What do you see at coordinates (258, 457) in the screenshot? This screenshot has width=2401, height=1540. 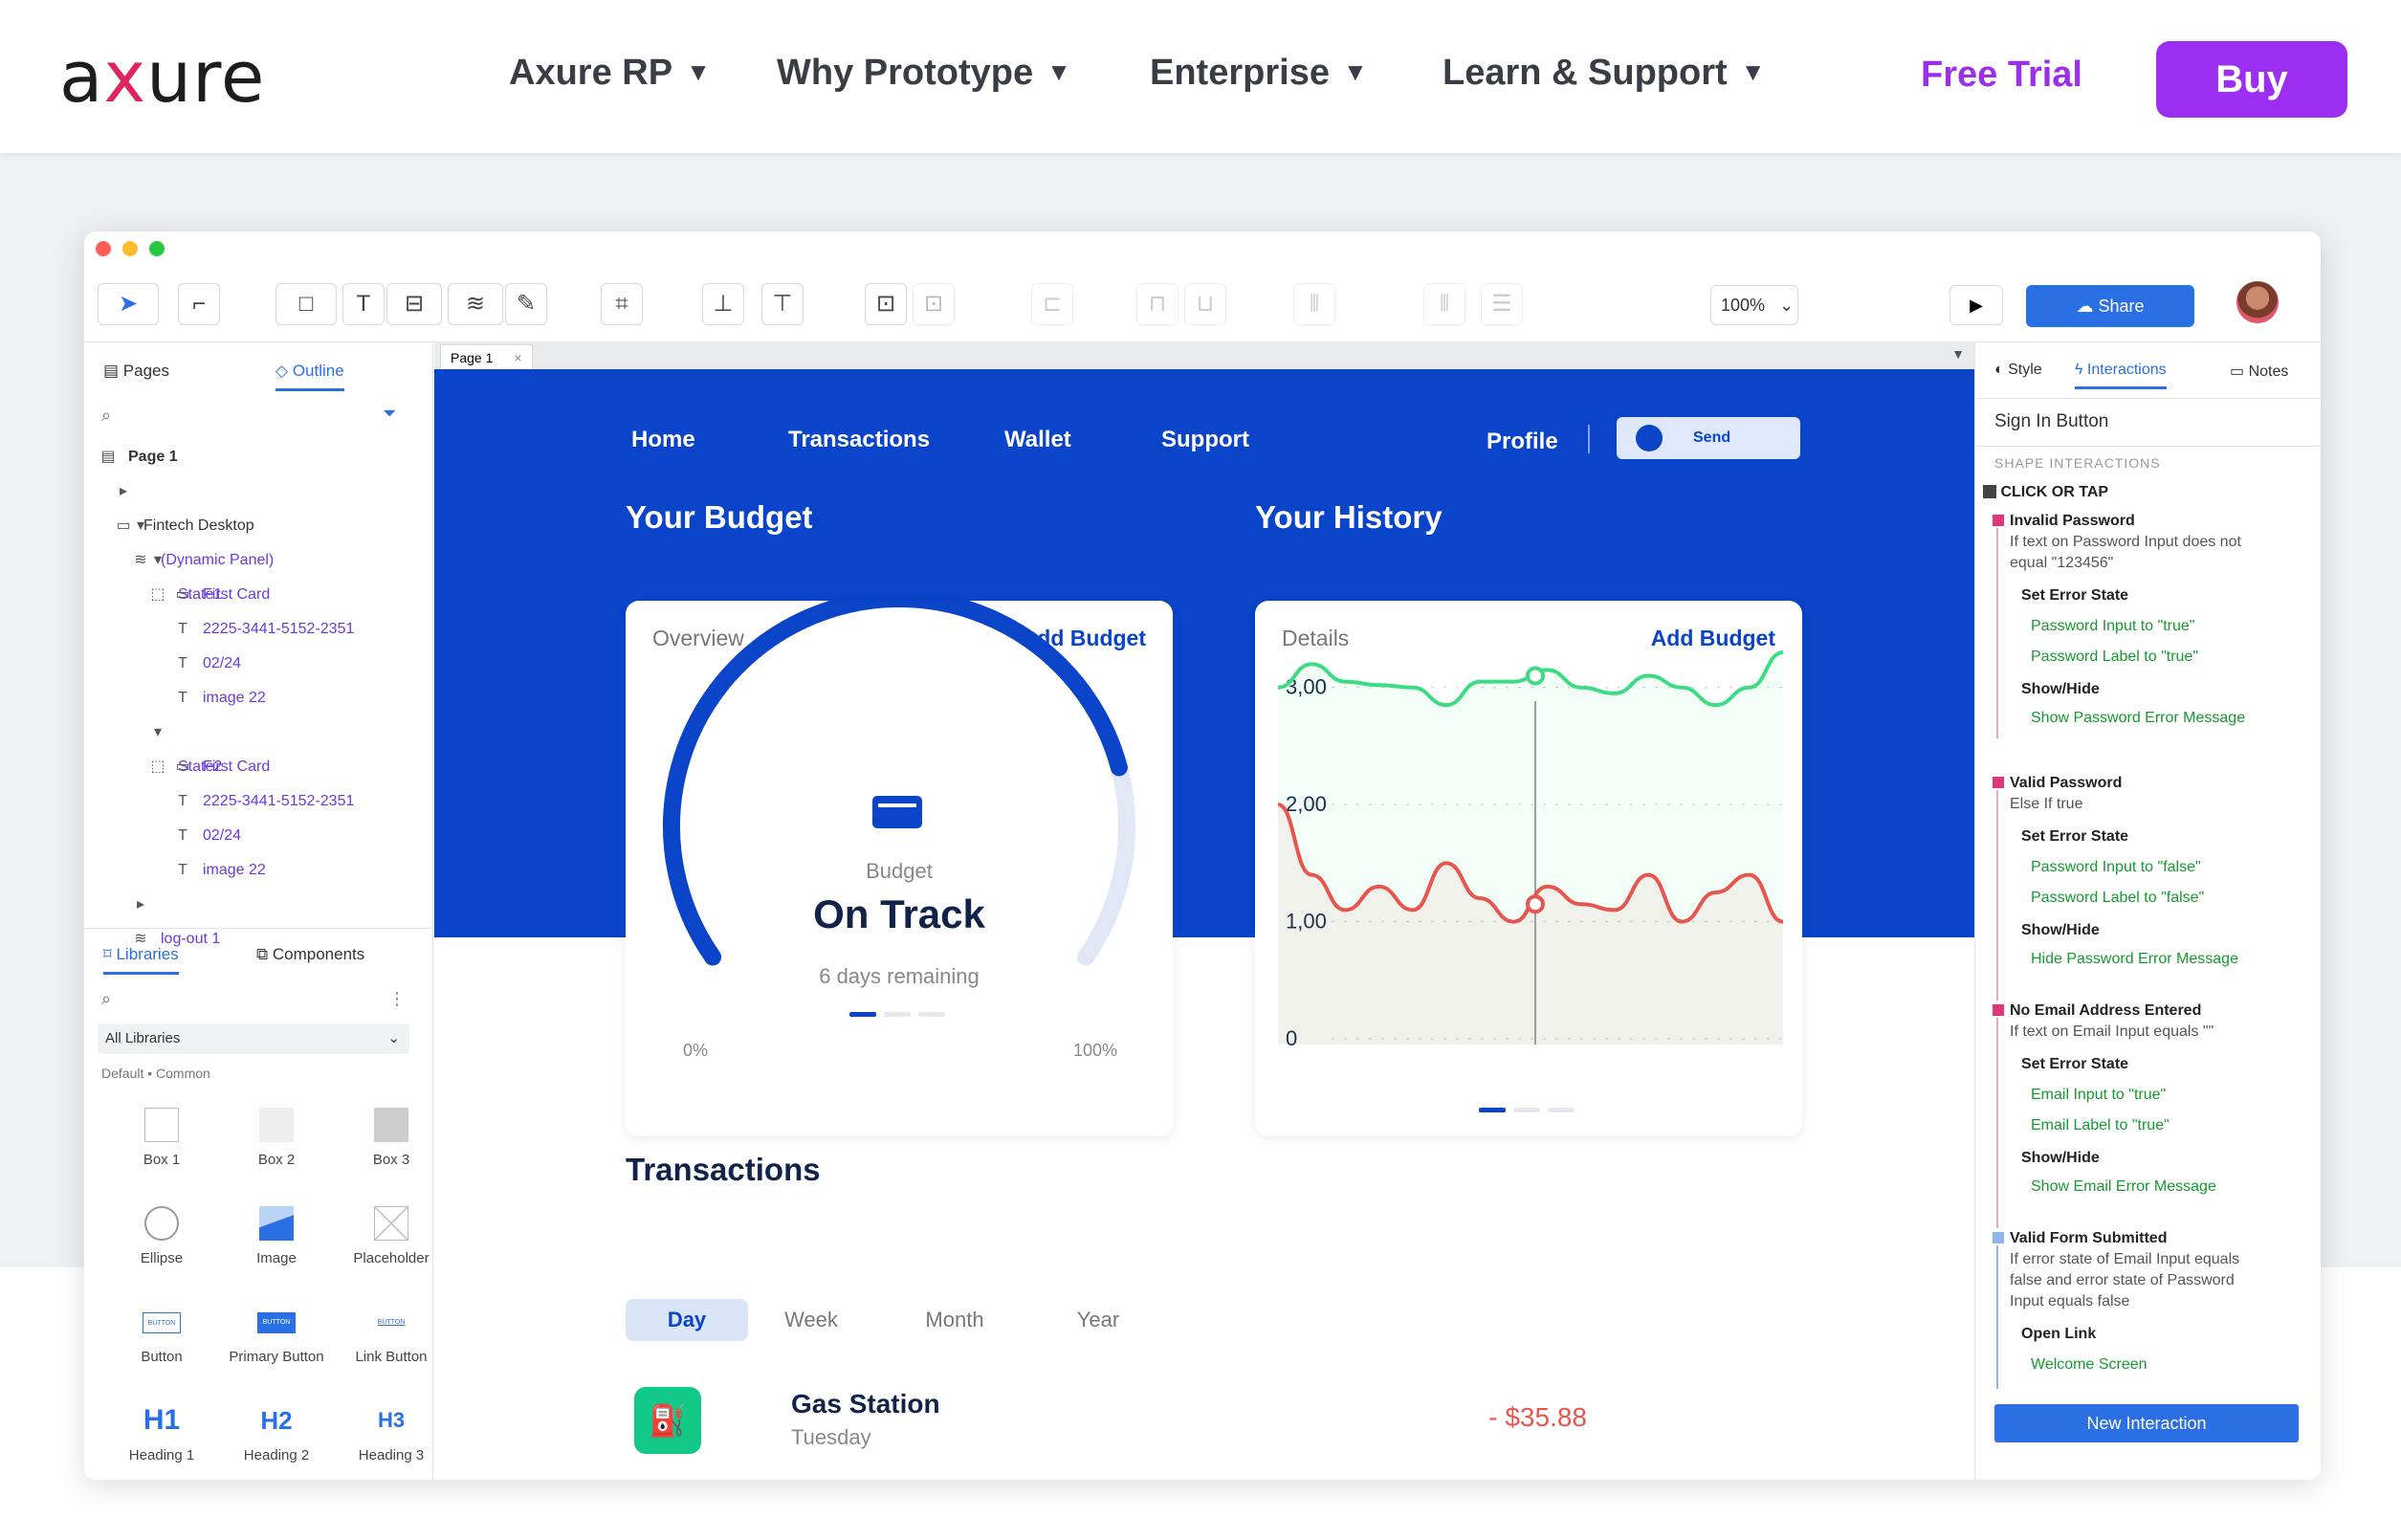 I see `tree-row: ▤ Page 1` at bounding box center [258, 457].